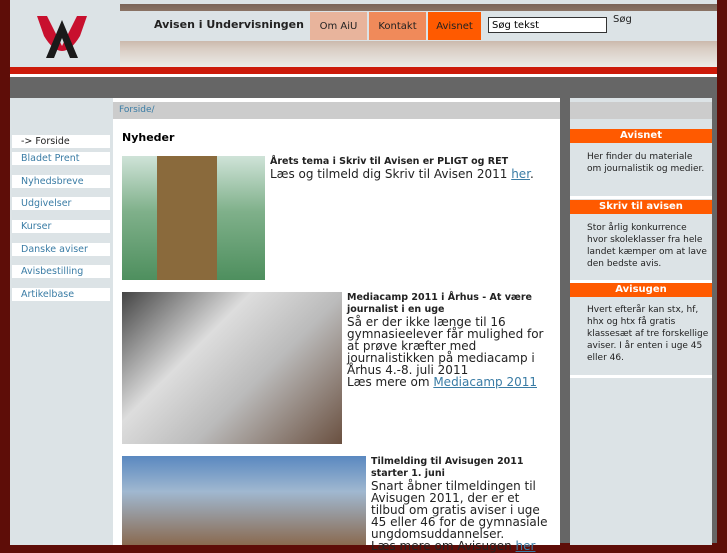  What do you see at coordinates (390, 382) in the screenshot?
I see `article-more: Læs mere om` at bounding box center [390, 382].